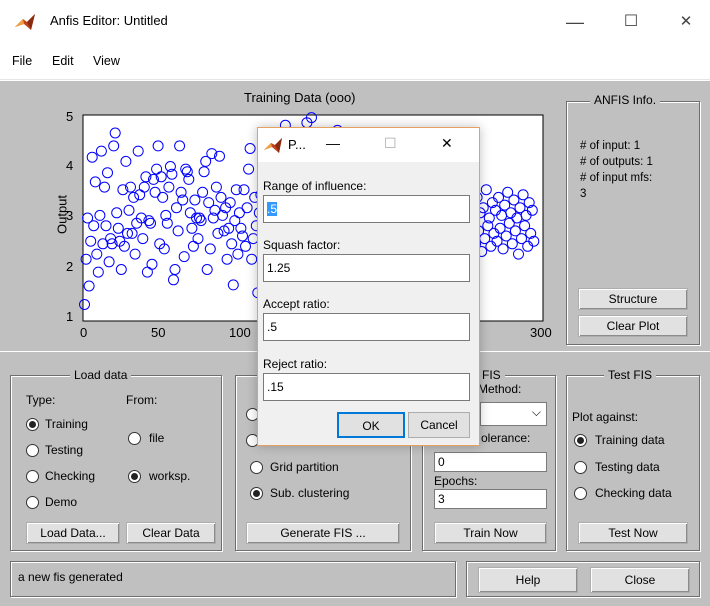 This screenshot has height=606, width=710. I want to click on y-tick-label: 3, so click(70, 215).